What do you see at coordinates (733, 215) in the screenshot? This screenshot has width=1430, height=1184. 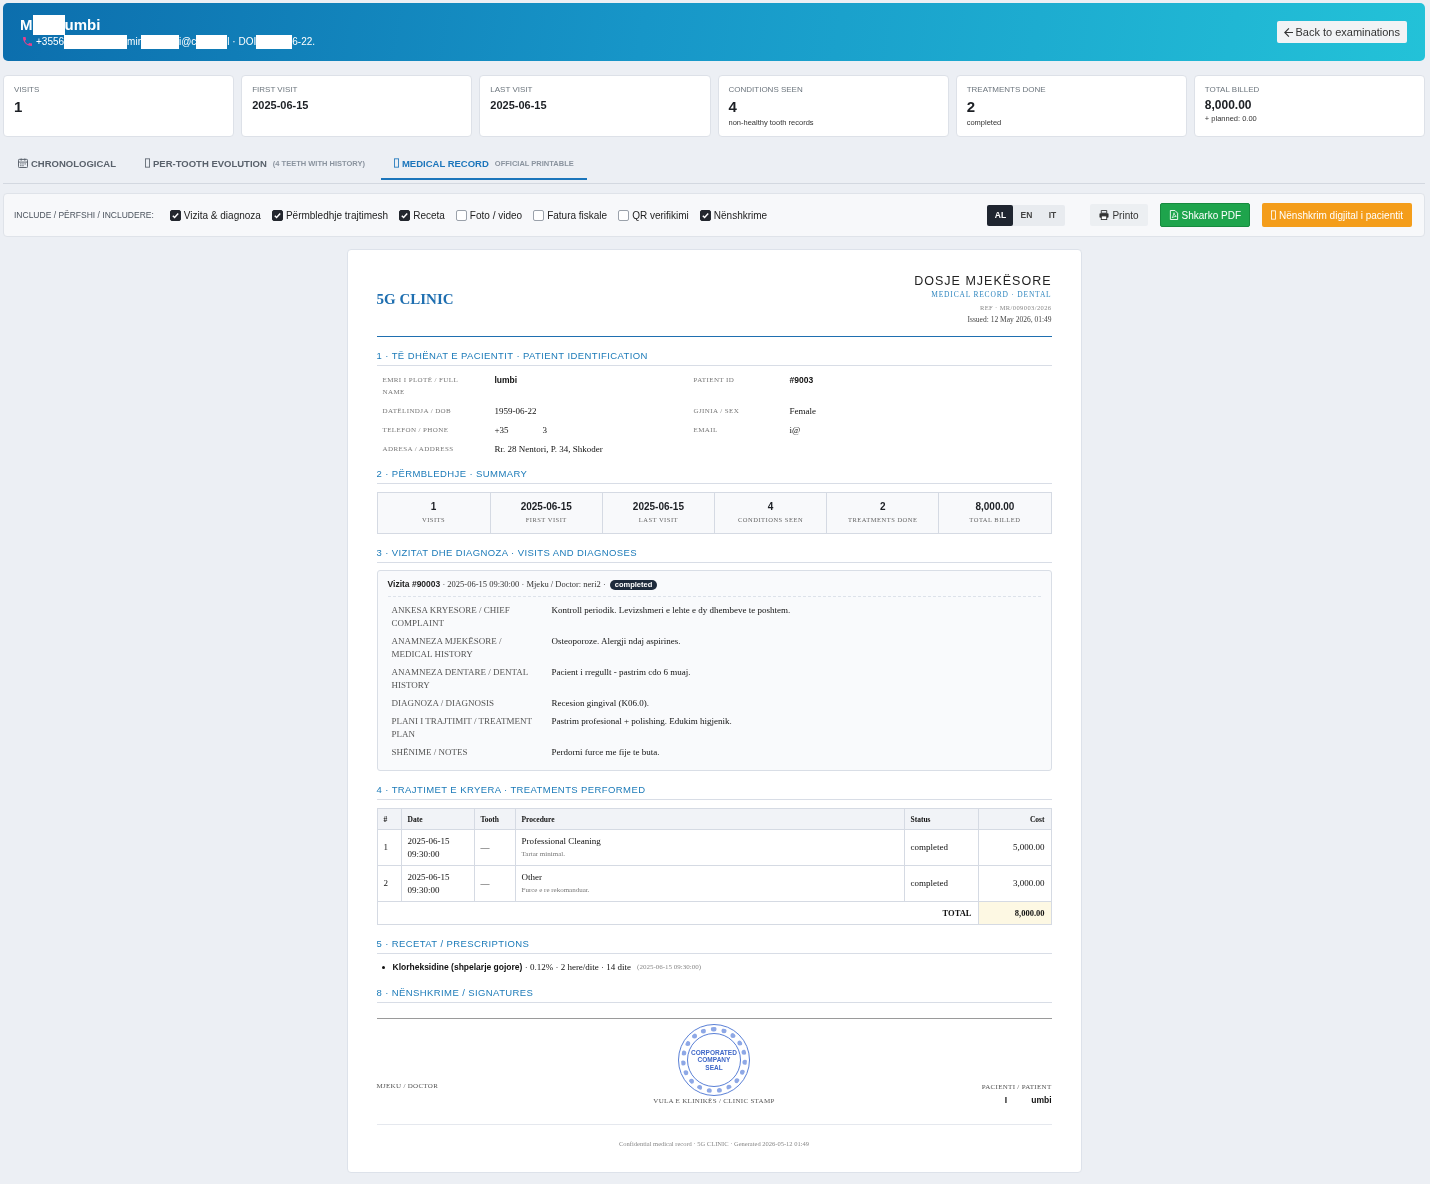 I see `include-option: Nënshkrime` at bounding box center [733, 215].